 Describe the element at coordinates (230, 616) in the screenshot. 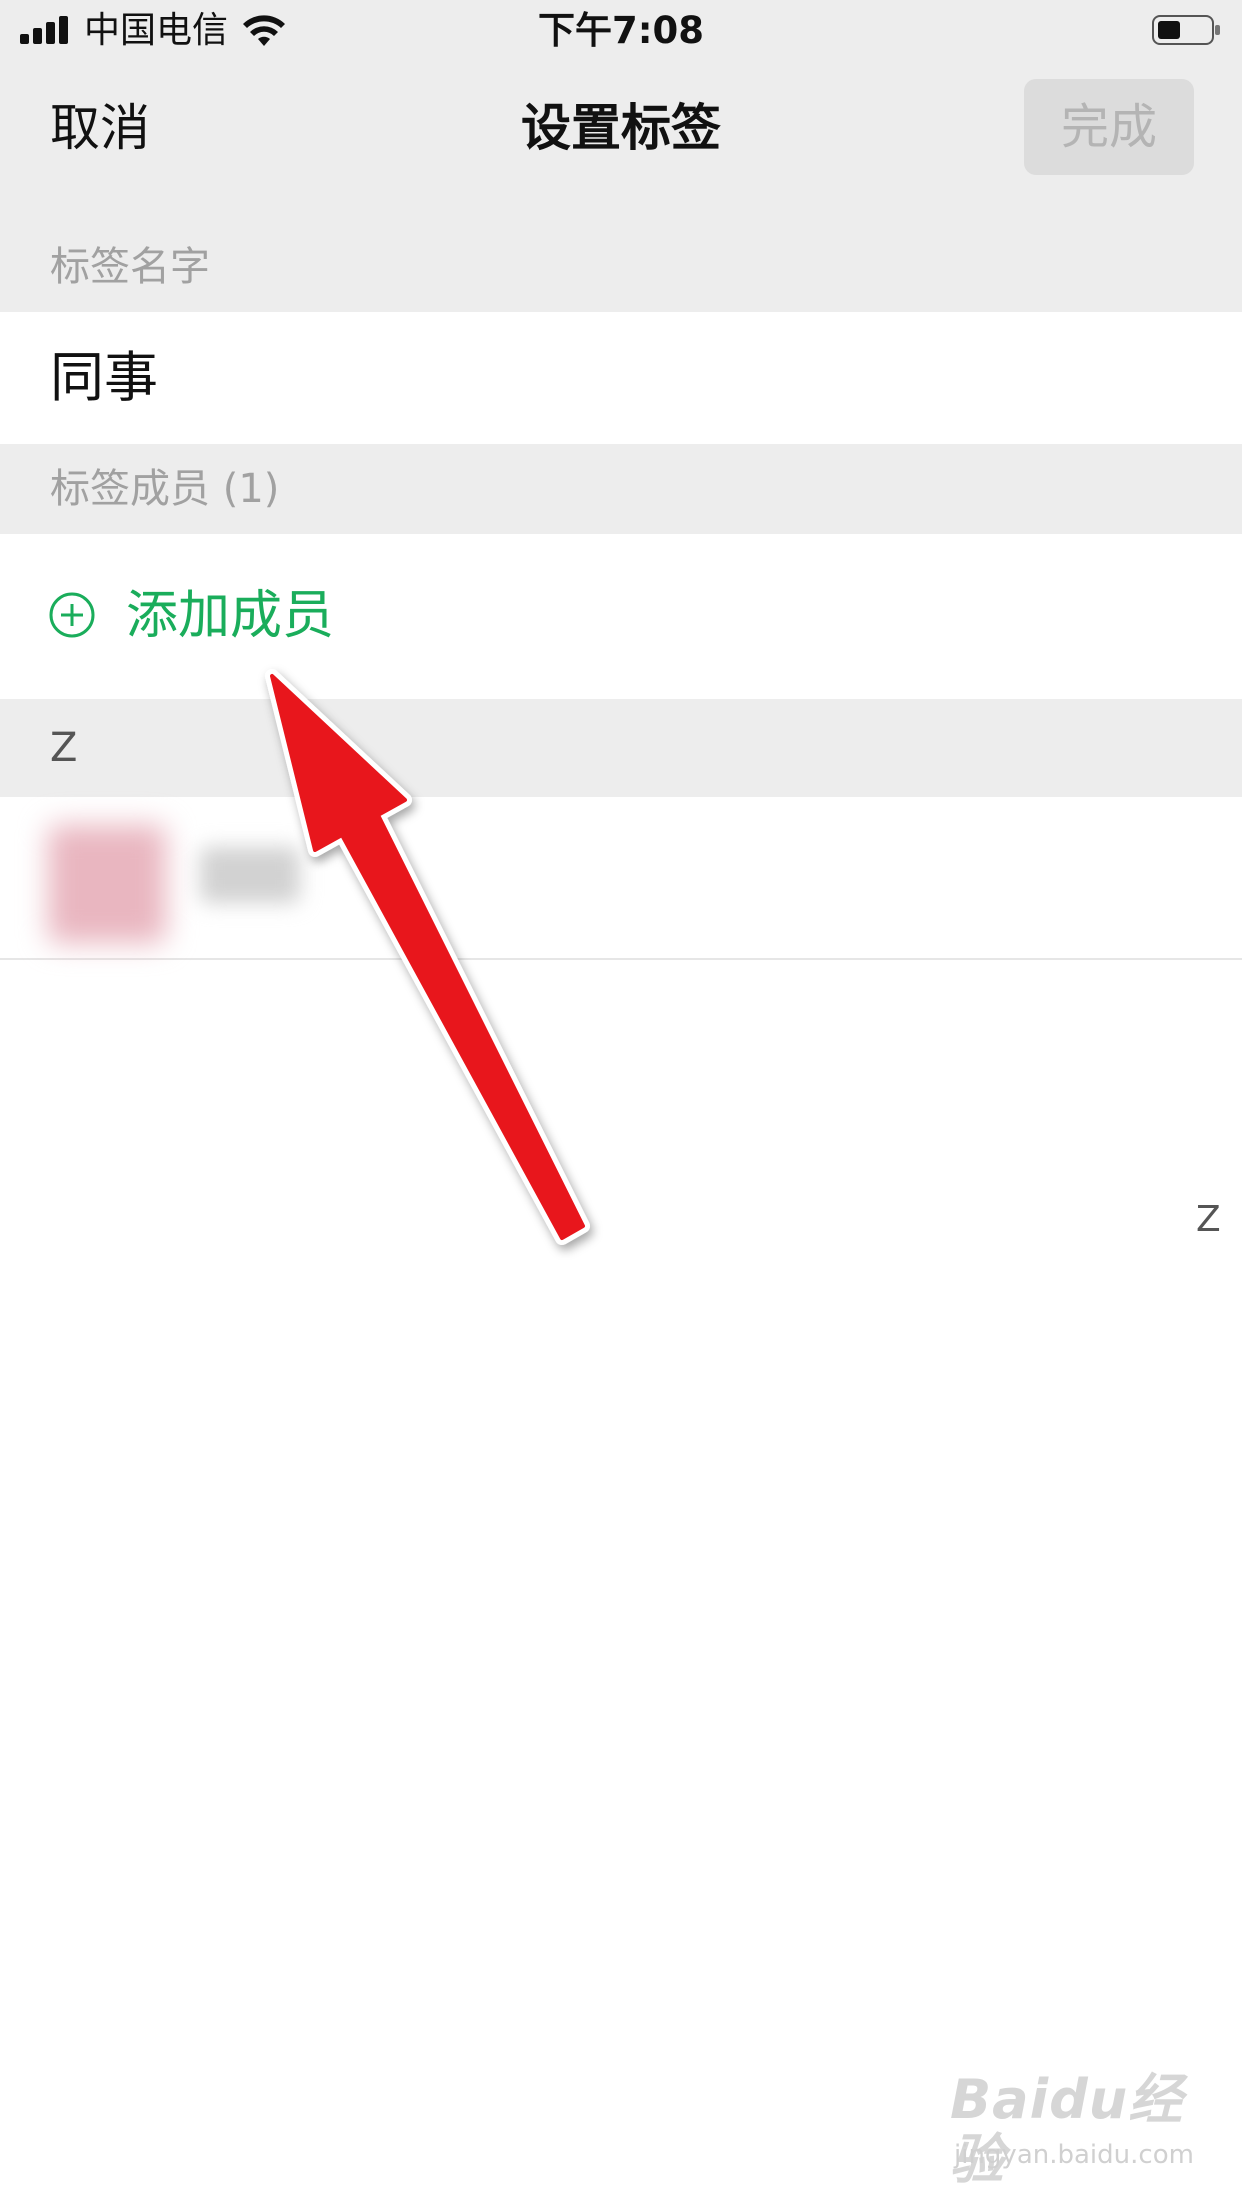

I see `add-member-label: 添加成员` at that location.